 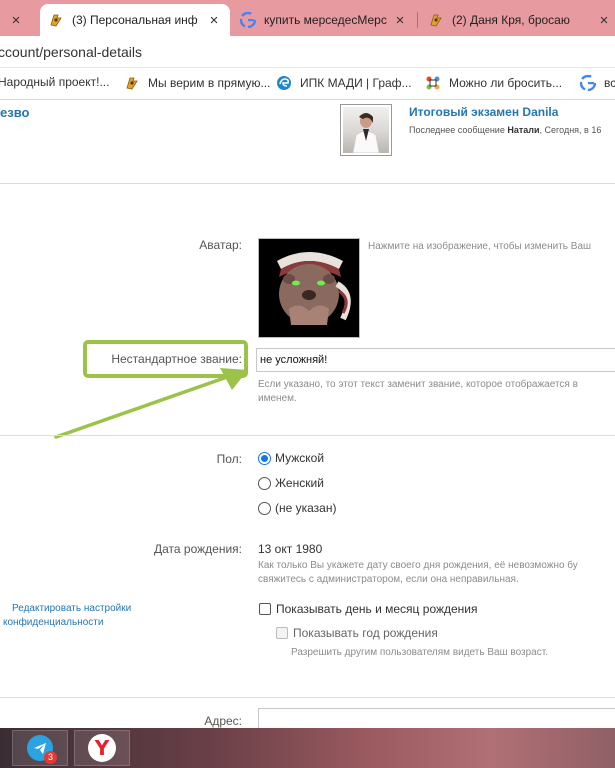 I want to click on tab-title: (2) Даня Кря, бросаю, so click(x=511, y=20).